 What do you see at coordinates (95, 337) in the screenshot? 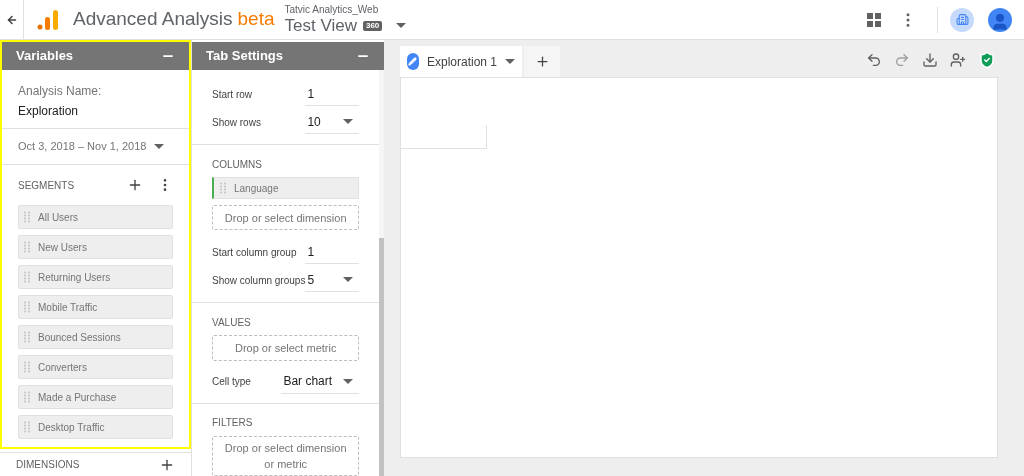
I see `segment-chip: Bounced Sessions` at bounding box center [95, 337].